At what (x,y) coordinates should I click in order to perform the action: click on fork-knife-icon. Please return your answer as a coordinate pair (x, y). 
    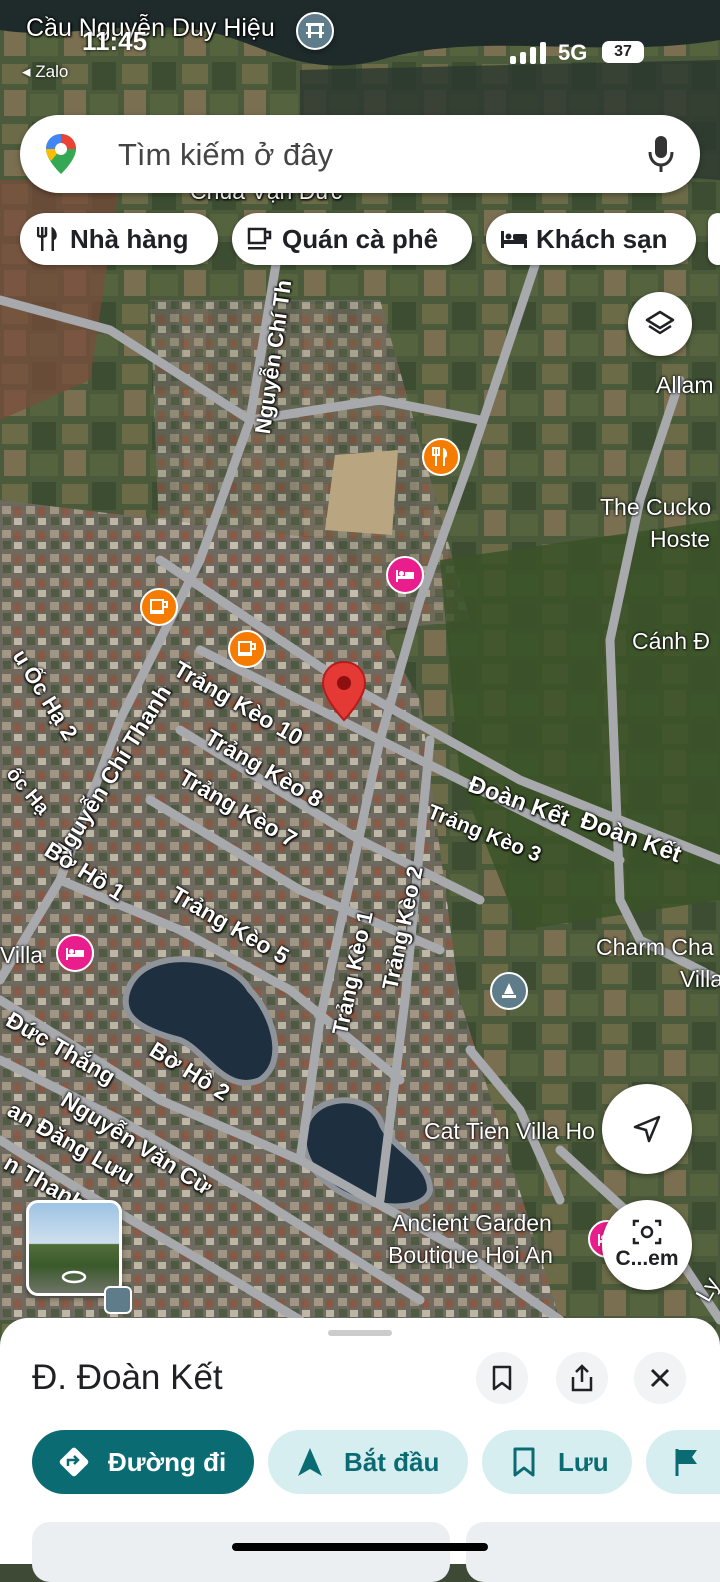
    Looking at the image, I should click on (48, 239).